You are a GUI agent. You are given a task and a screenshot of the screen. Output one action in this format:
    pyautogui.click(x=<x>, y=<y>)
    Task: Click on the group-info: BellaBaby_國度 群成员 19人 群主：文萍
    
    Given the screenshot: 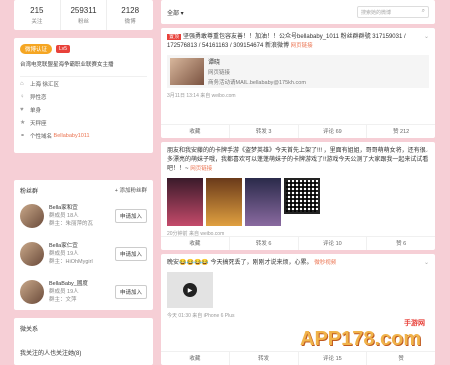 What is the action you would take?
    pyautogui.click(x=82, y=292)
    